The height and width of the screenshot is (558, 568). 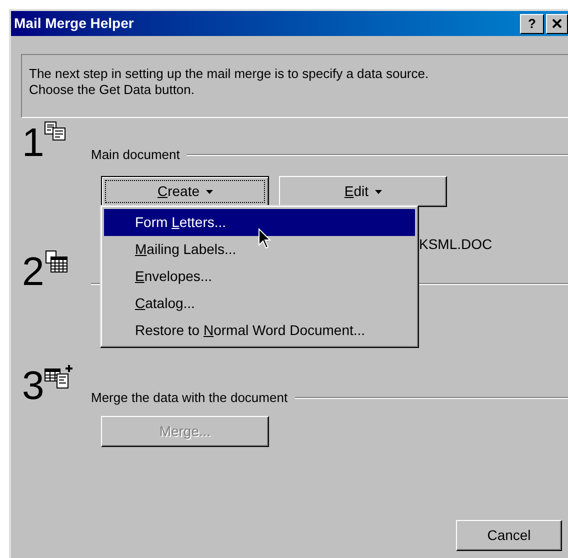 What do you see at coordinates (185, 191) in the screenshot?
I see `dropdown-button: Create` at bounding box center [185, 191].